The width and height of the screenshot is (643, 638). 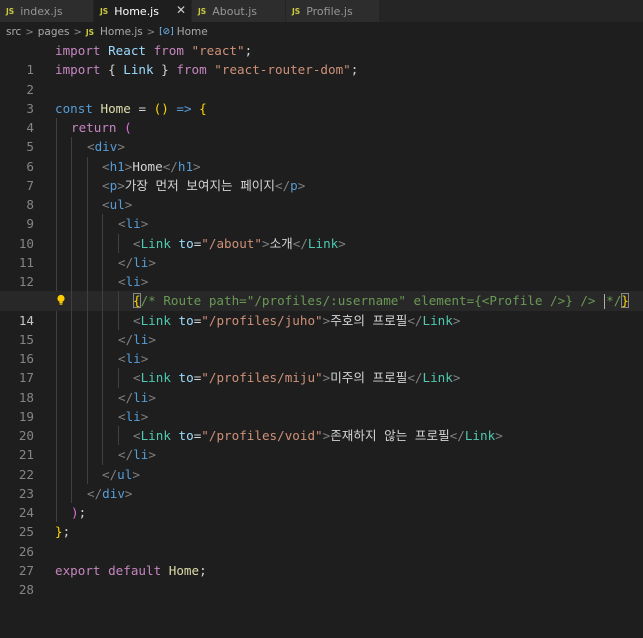 What do you see at coordinates (235, 11) in the screenshot?
I see `tab-label: About.js` at bounding box center [235, 11].